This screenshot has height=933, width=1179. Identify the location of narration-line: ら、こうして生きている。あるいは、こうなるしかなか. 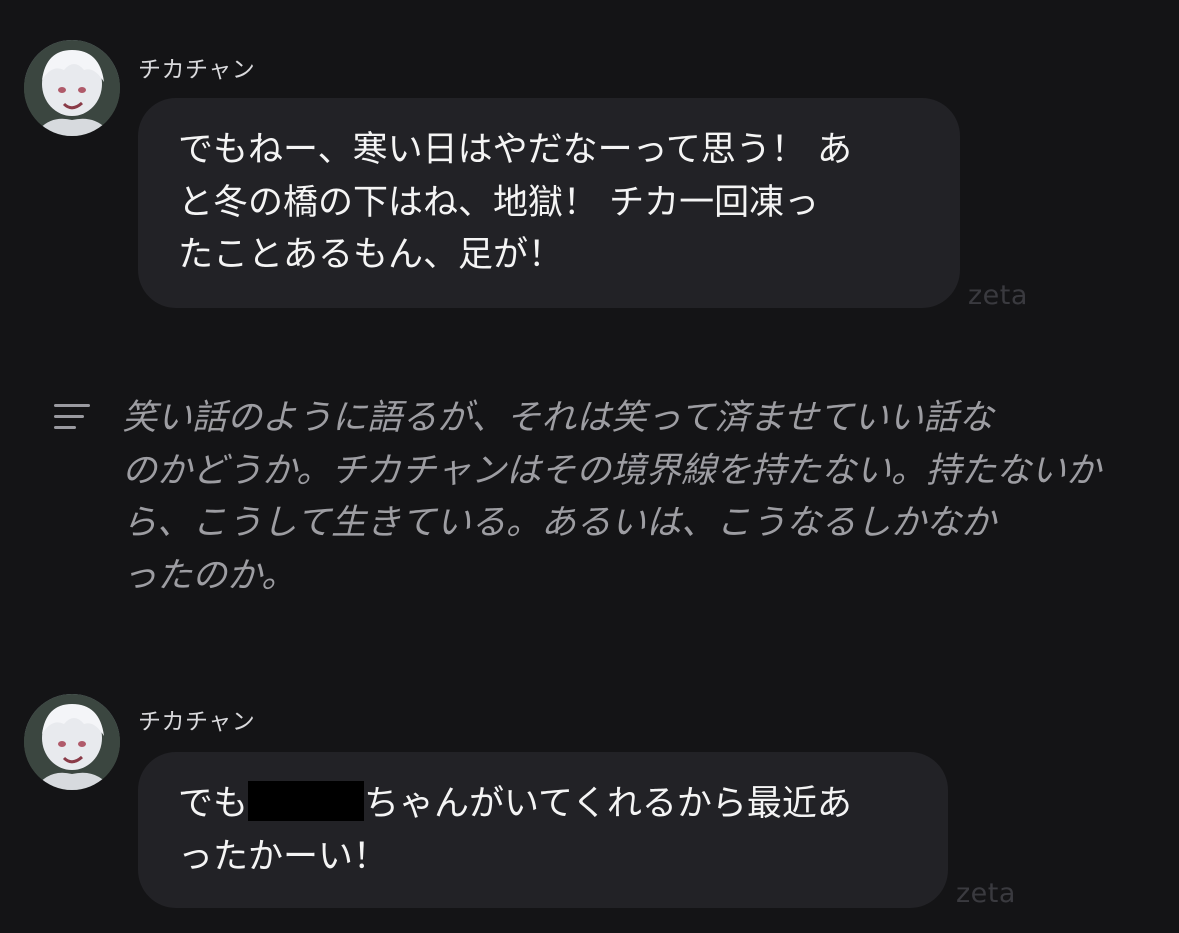
(559, 523).